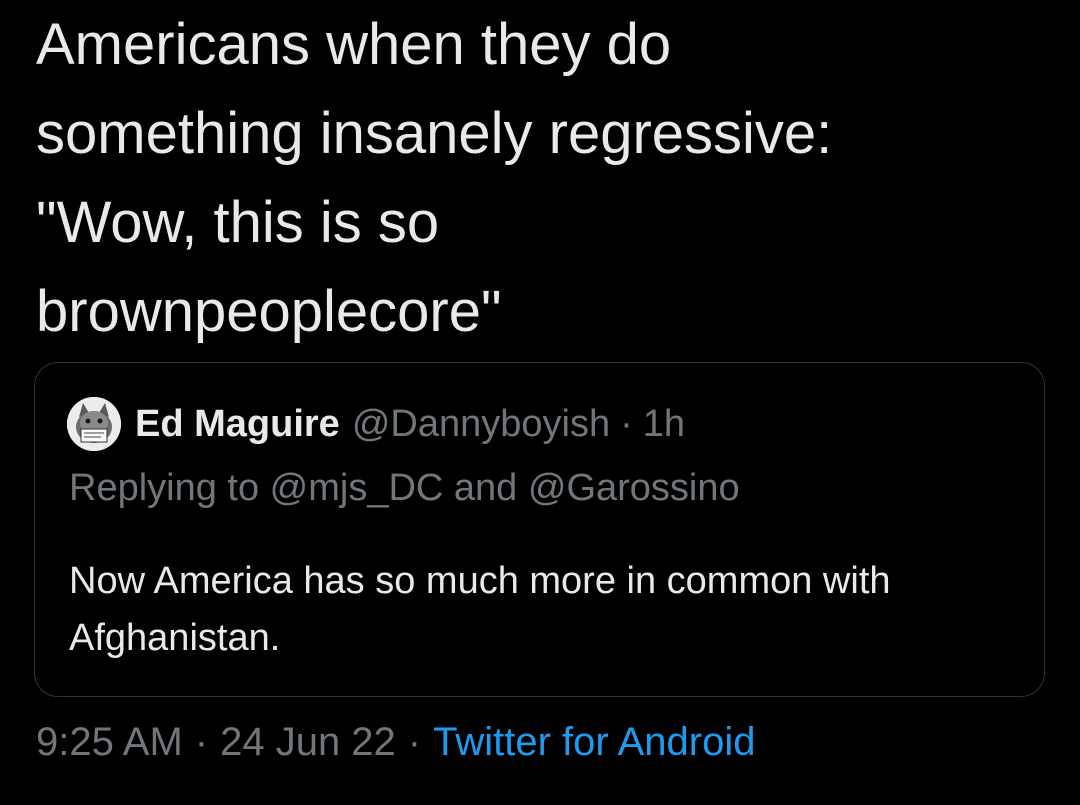 This screenshot has width=1080, height=805. I want to click on quoted-author-name: Ed Maguire, so click(237, 424).